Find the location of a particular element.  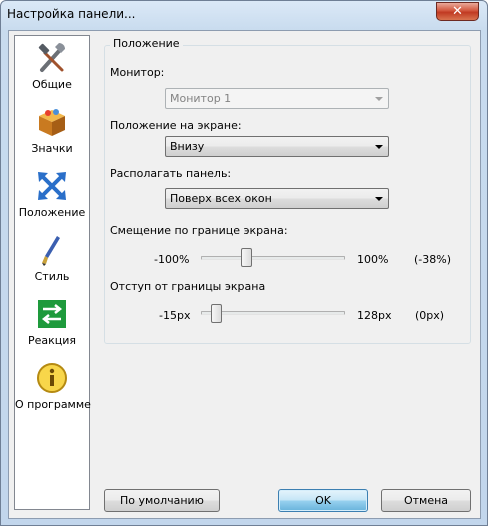

screen-position-select: Внизу is located at coordinates (277, 146).